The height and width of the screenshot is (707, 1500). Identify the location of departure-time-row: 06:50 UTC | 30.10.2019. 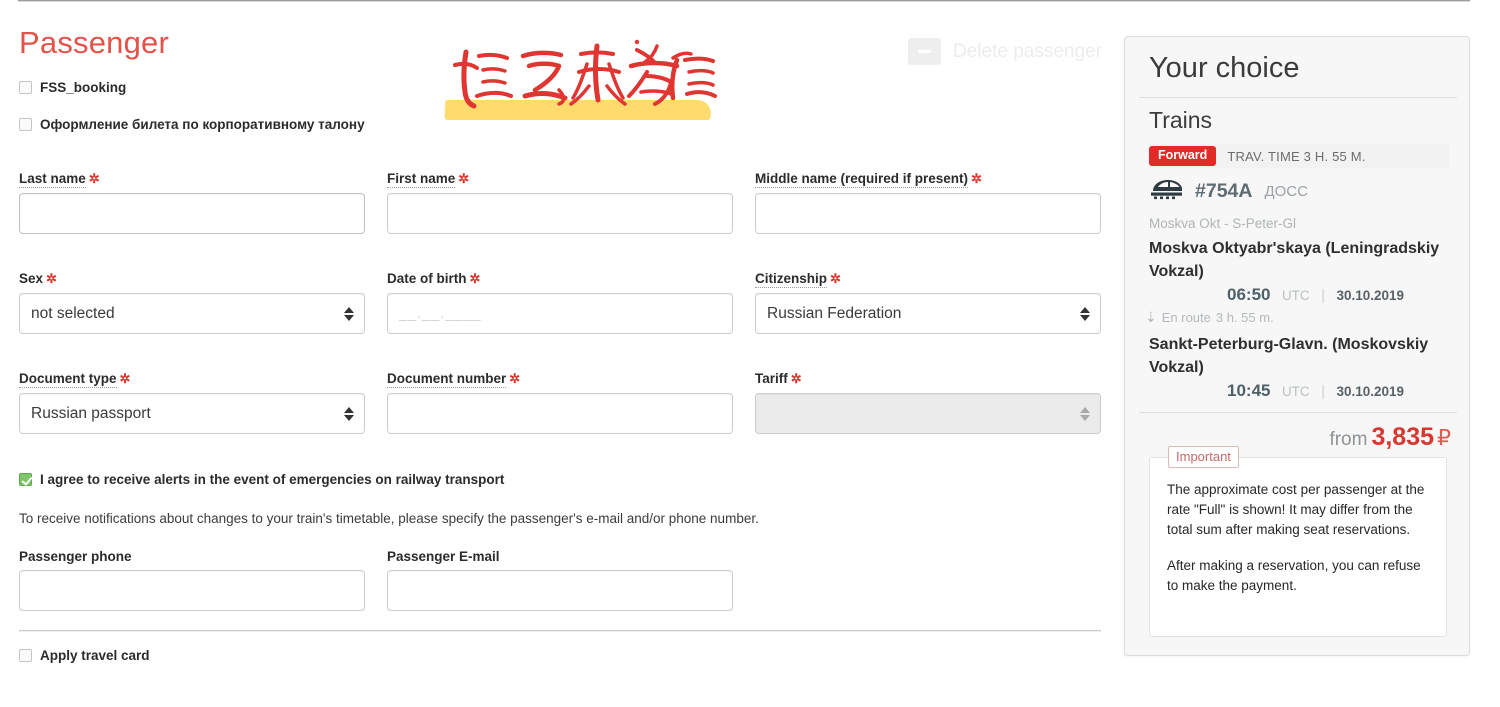
(1299, 295).